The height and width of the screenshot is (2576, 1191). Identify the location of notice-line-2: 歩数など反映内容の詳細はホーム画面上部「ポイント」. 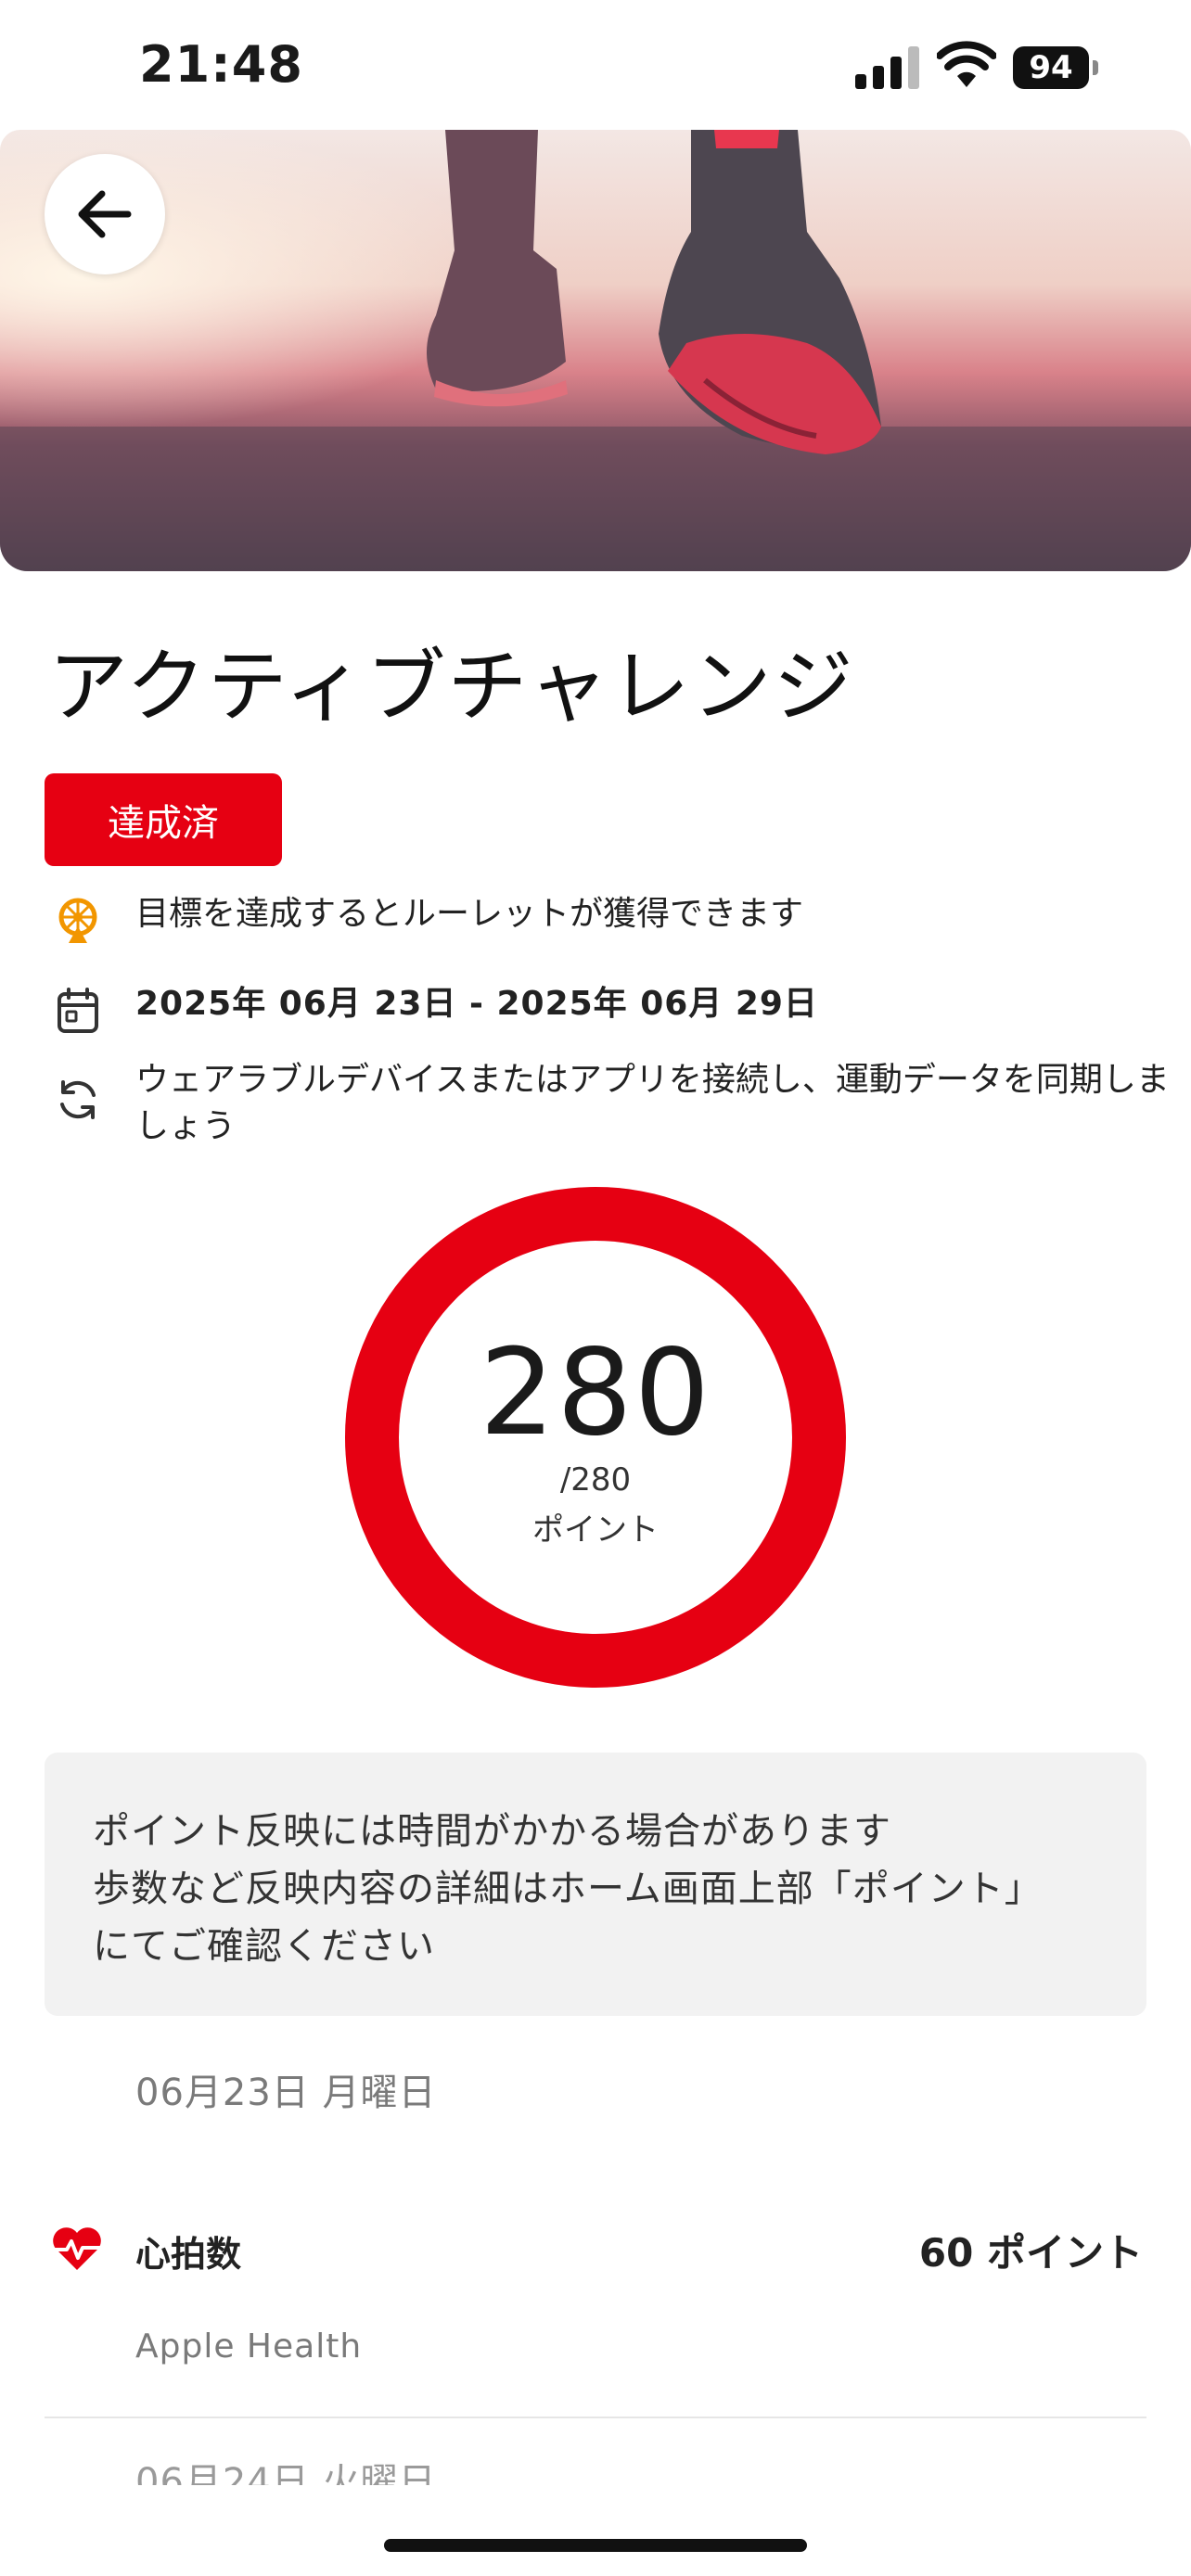
(568, 1889).